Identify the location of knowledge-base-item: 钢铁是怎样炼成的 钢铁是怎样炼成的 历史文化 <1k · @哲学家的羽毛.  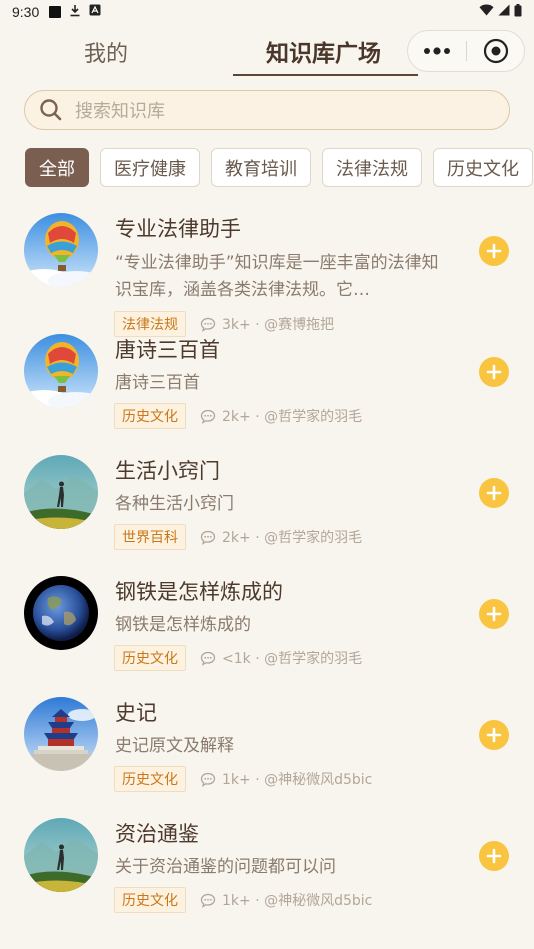
(267, 644).